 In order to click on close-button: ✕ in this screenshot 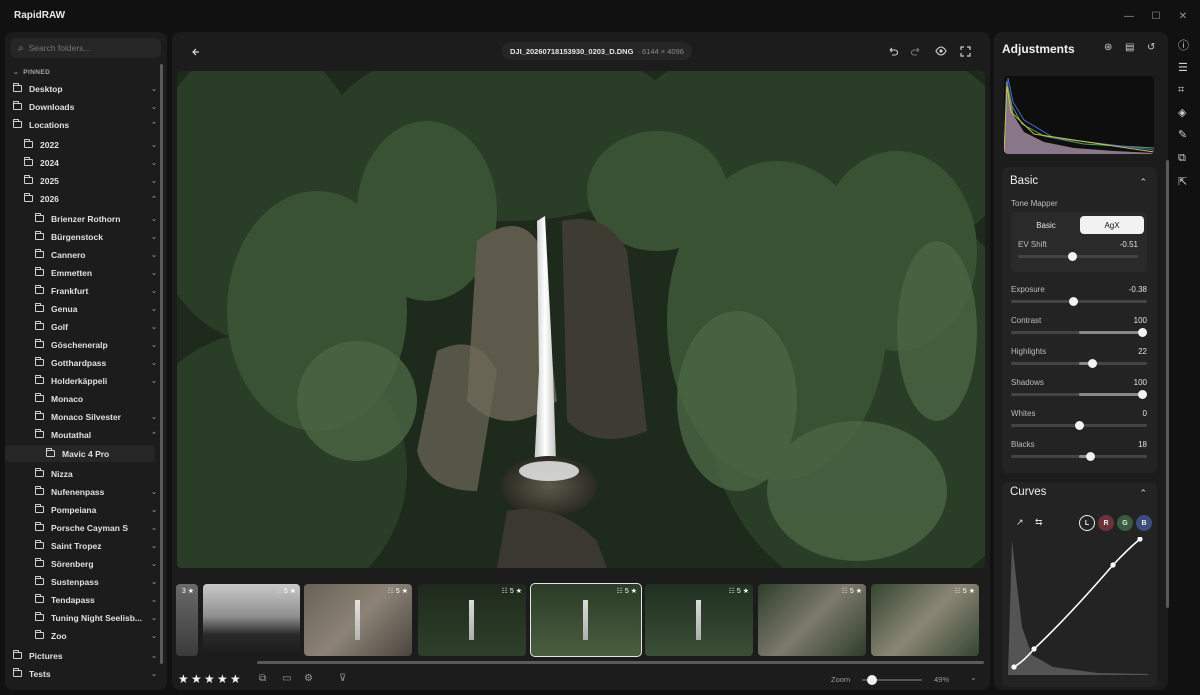, I will do `click(1183, 16)`.